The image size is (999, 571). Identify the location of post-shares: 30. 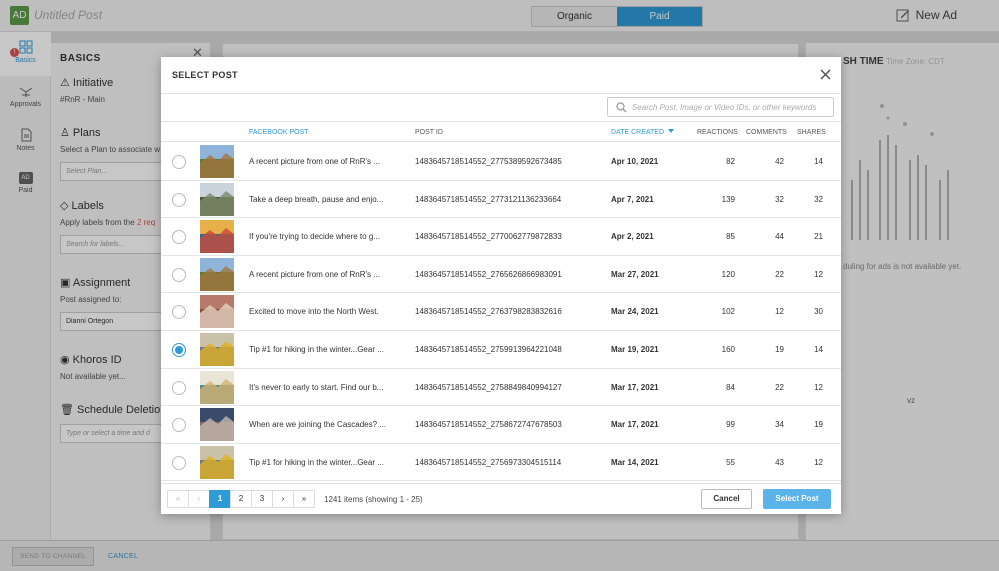
(818, 312).